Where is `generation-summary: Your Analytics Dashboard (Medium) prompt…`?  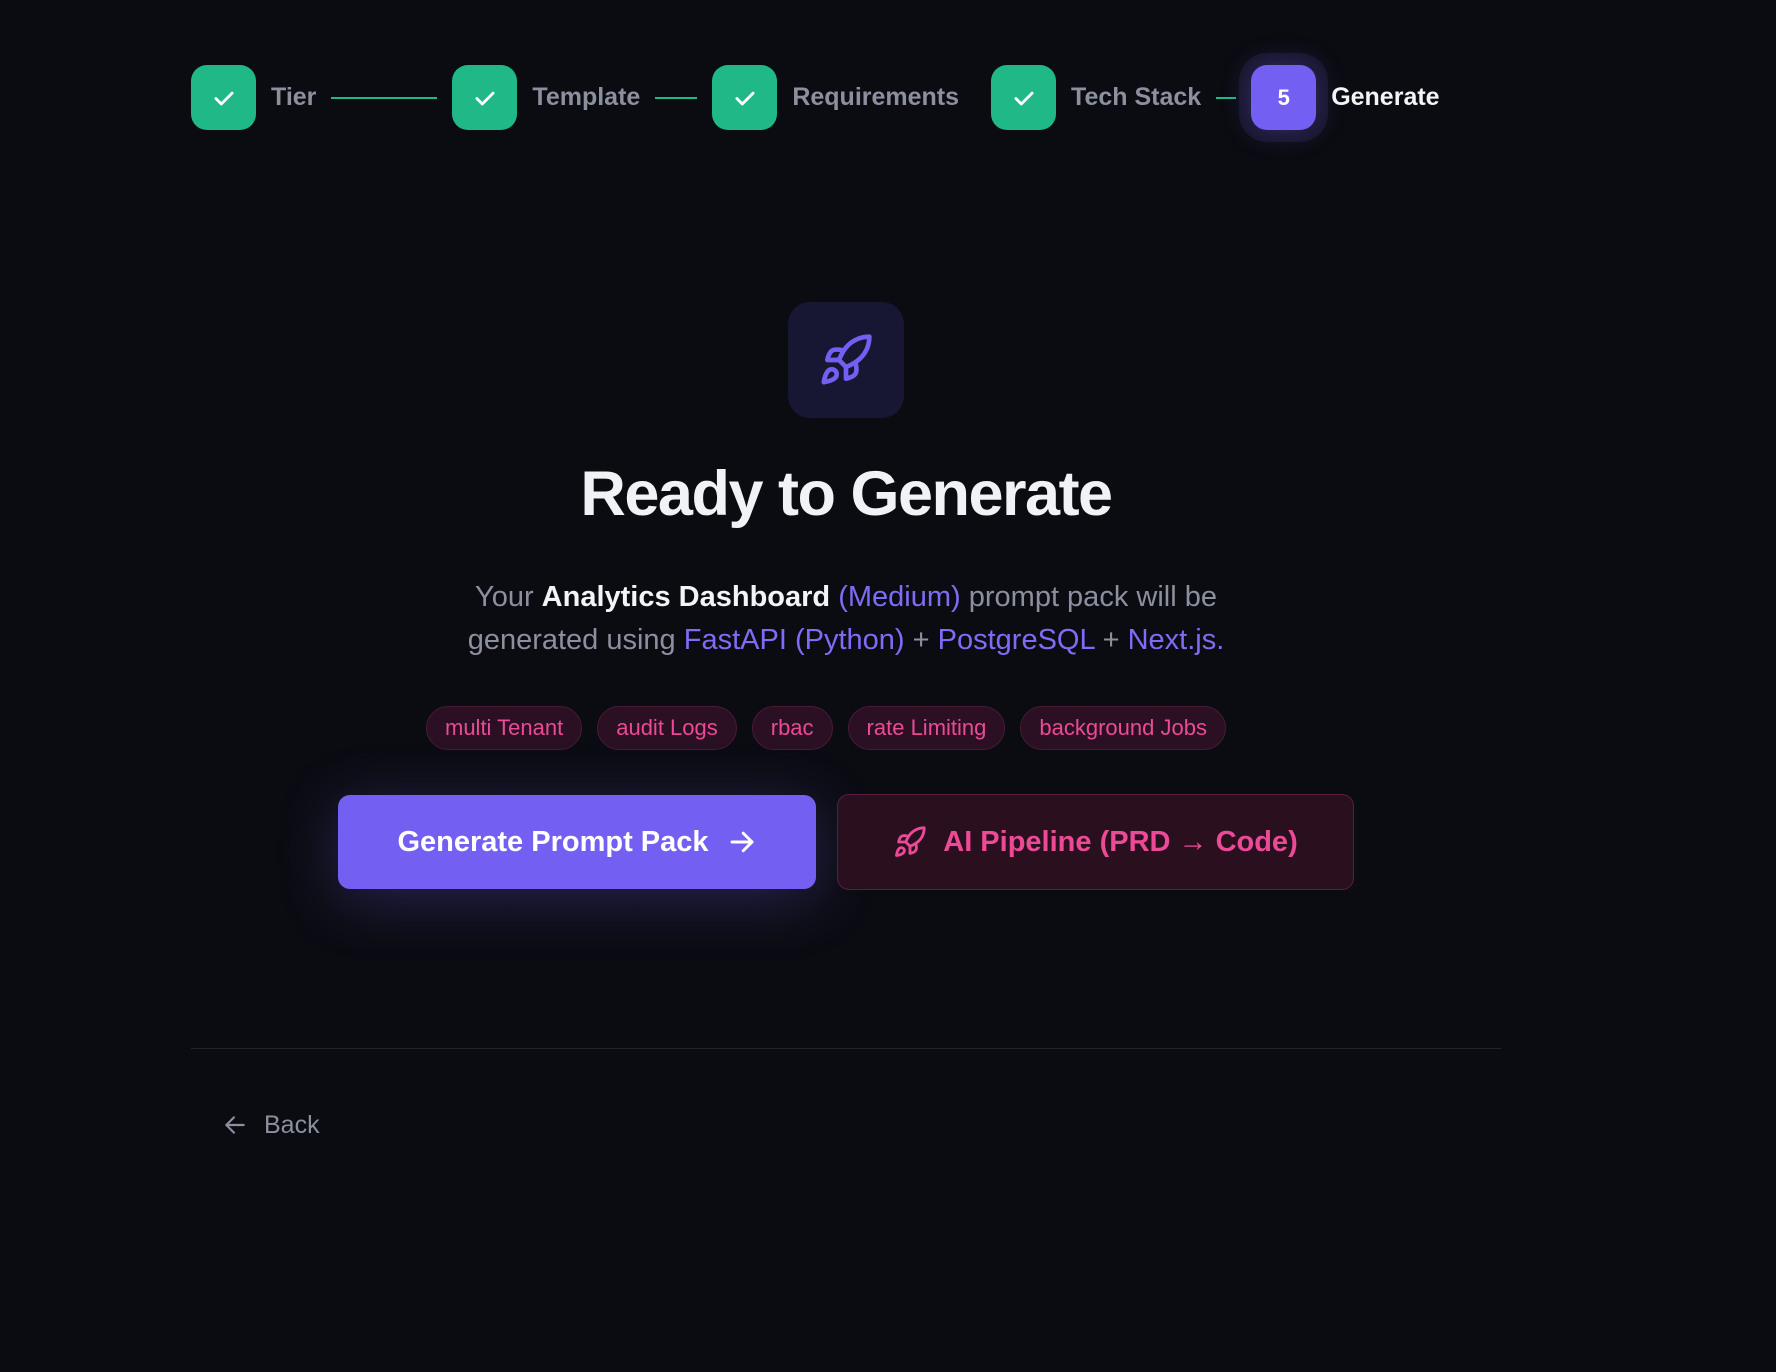
generation-summary: Your Analytics Dashboard (Medium) prompt… is located at coordinates (846, 619).